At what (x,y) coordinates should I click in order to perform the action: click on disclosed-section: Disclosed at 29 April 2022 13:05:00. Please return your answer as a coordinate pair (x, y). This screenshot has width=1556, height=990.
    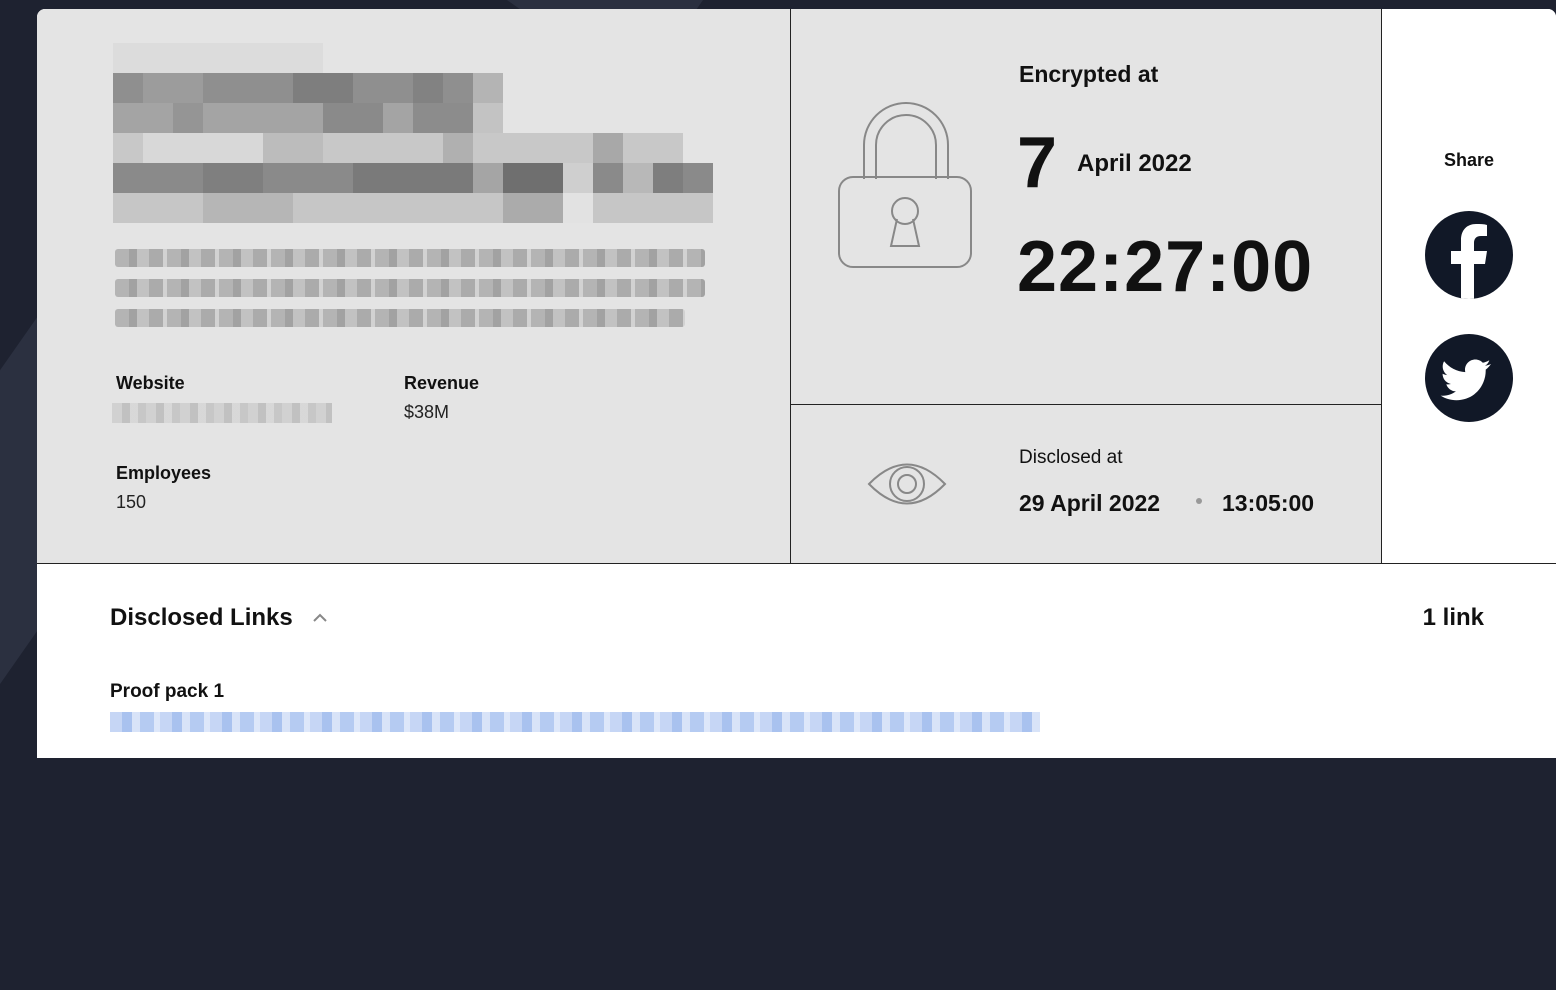
    Looking at the image, I should click on (1086, 484).